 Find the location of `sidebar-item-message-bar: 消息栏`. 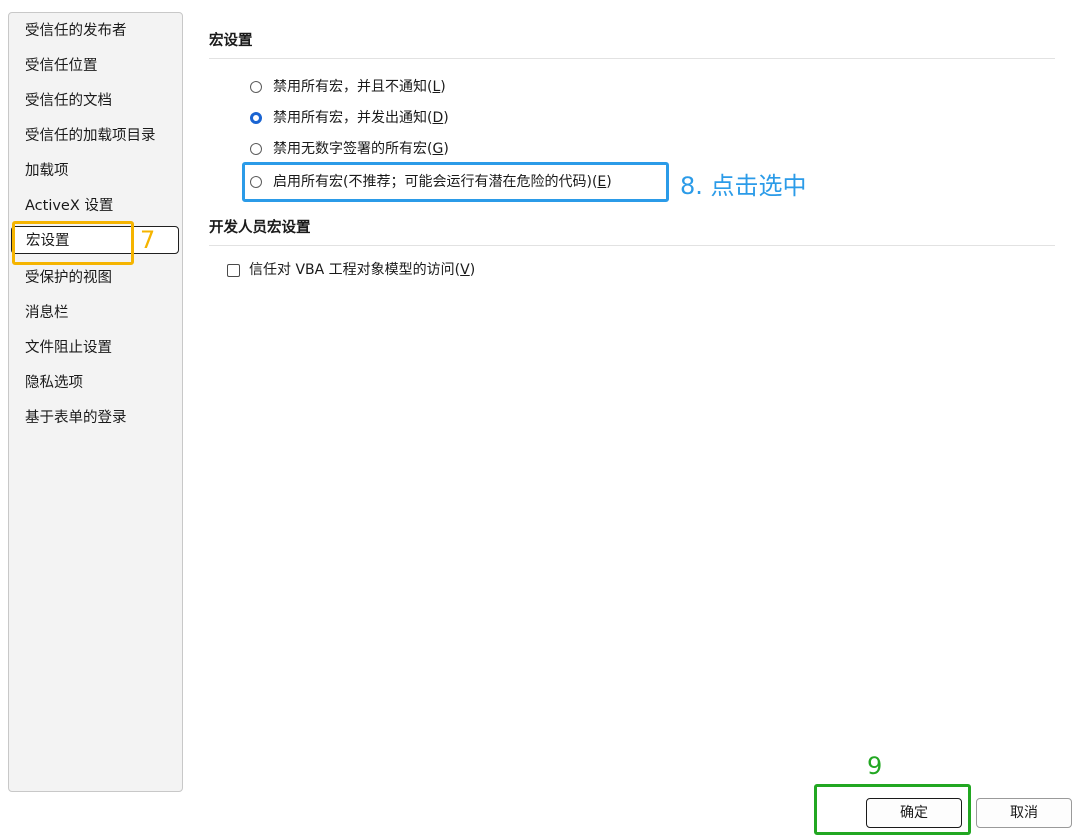

sidebar-item-message-bar: 消息栏 is located at coordinates (47, 313).